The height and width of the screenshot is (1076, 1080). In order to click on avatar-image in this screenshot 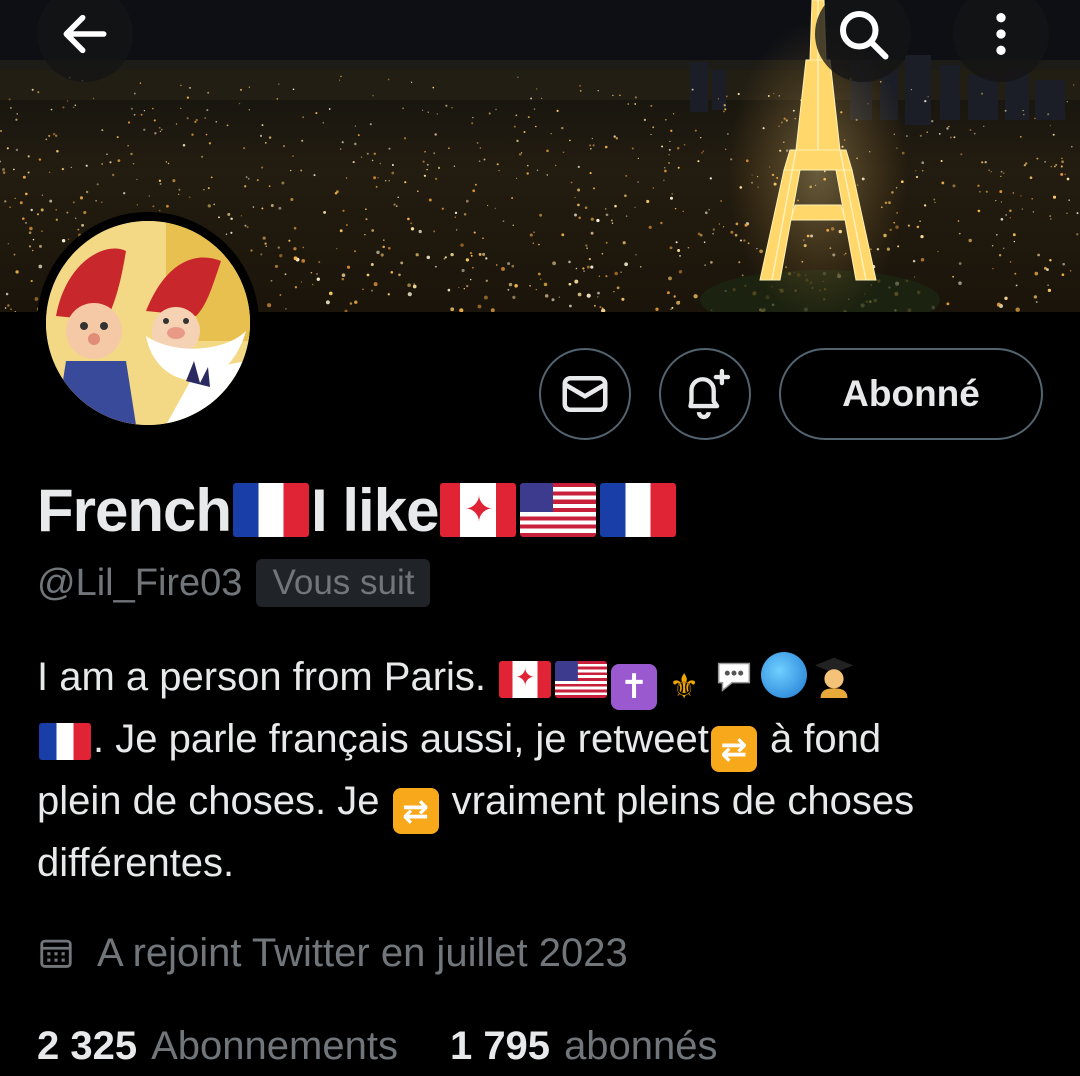, I will do `click(148, 323)`.